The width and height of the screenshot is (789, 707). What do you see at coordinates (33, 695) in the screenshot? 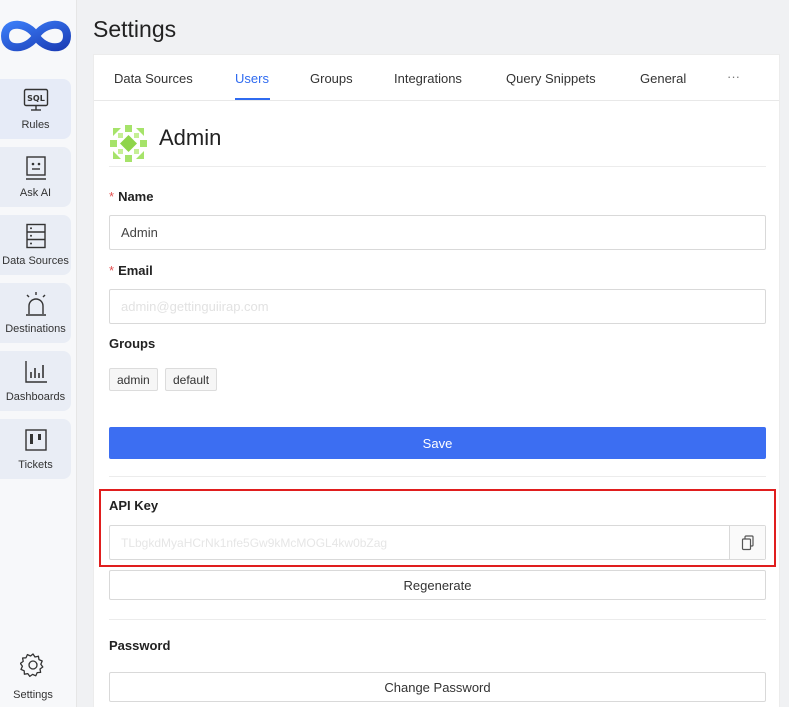
I see `sidebar-item-label: Settings` at bounding box center [33, 695].